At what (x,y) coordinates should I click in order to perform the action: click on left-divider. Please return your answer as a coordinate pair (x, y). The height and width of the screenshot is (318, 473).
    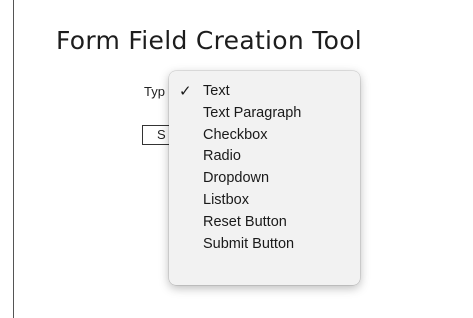
    Looking at the image, I should click on (13, 159).